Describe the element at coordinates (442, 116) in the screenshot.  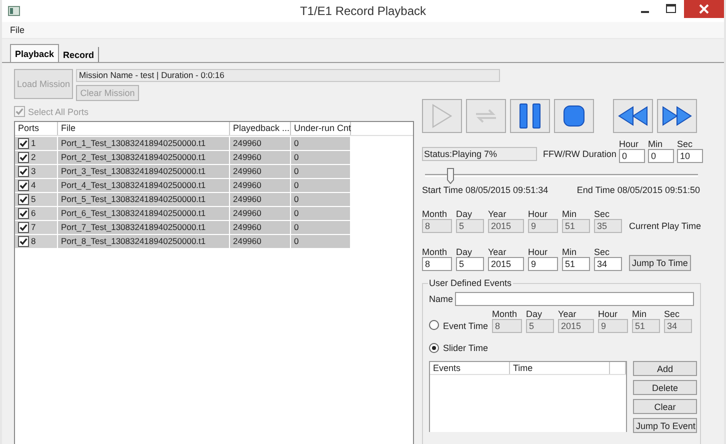
I see `play-icon` at that location.